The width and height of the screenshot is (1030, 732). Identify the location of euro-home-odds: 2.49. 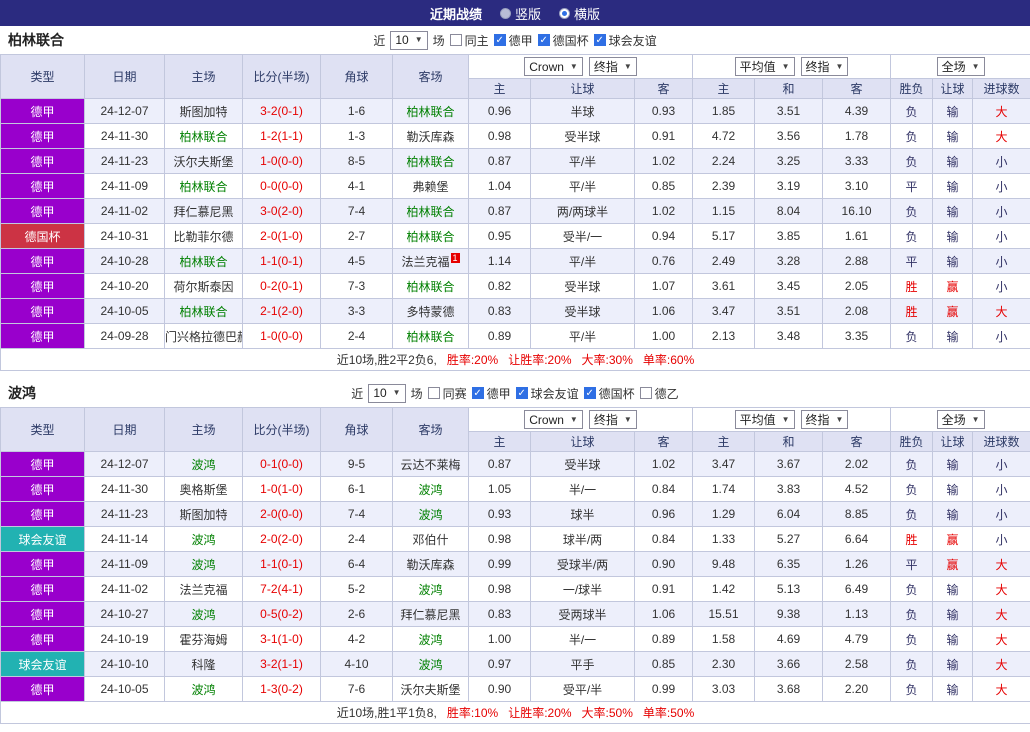
(724, 261).